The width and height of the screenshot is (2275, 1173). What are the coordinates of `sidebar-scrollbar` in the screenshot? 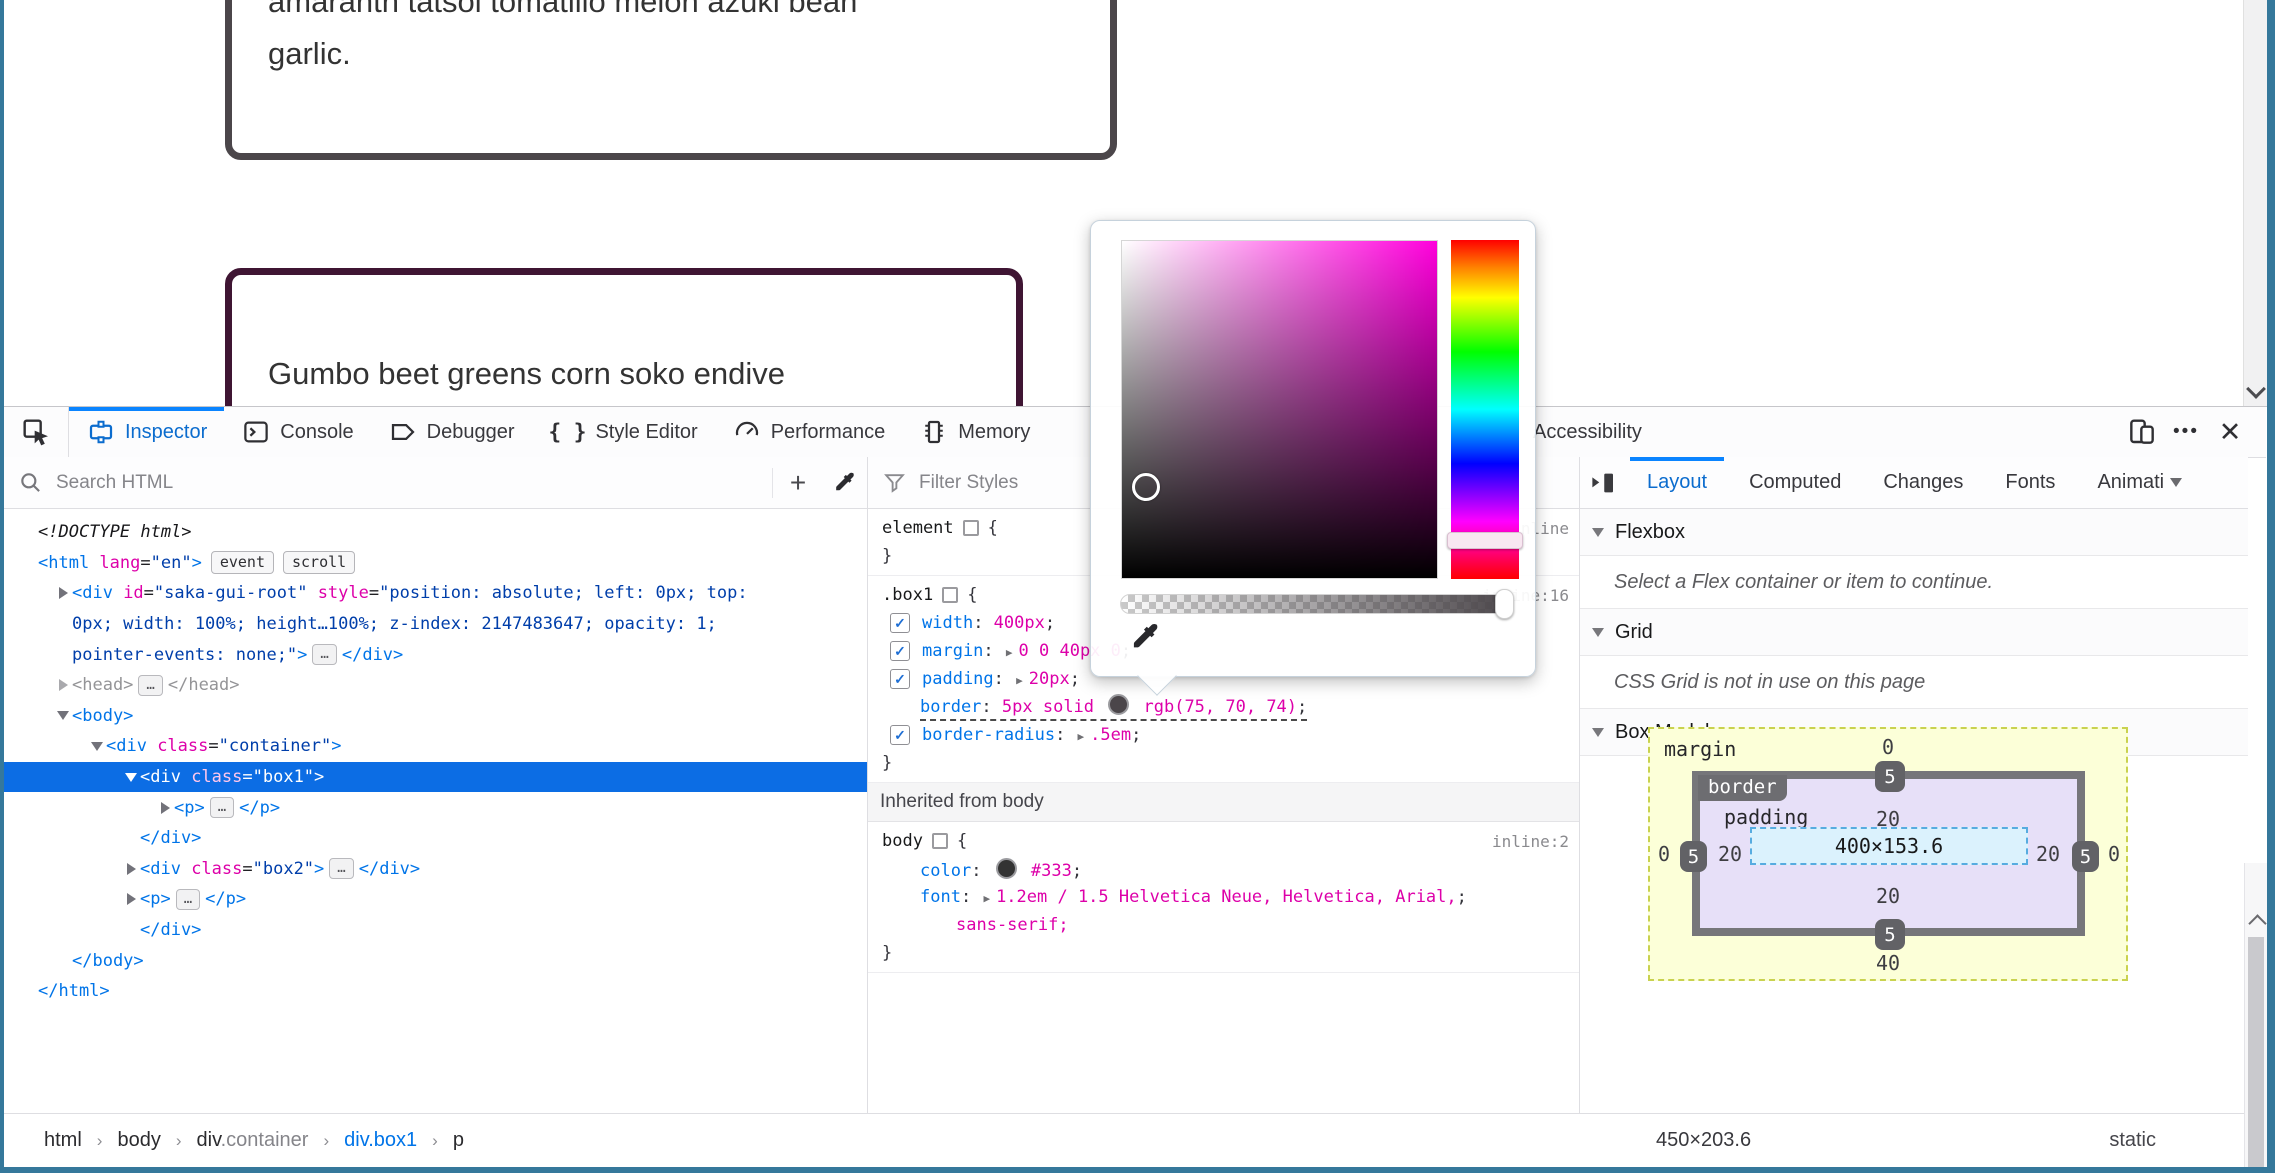 It's located at (2255, 1018).